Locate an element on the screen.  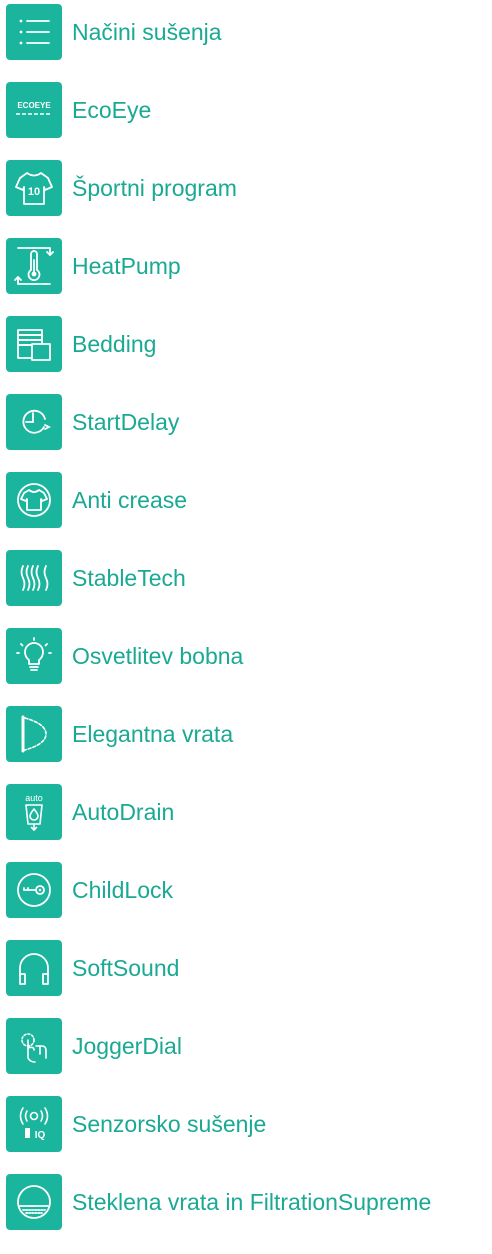
clock-icon is located at coordinates (34, 422).